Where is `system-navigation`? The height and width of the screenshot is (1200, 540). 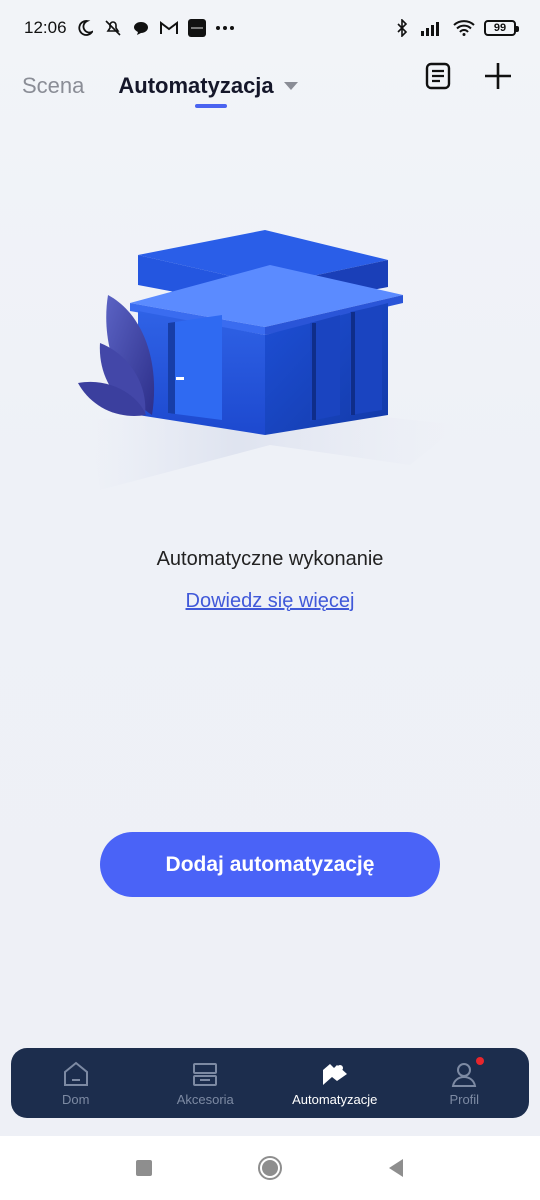
system-navigation is located at coordinates (270, 1168).